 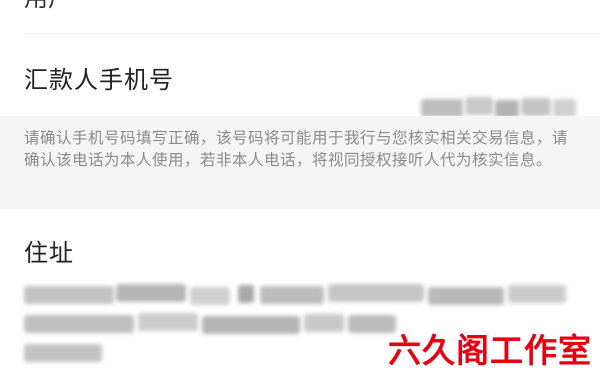 What do you see at coordinates (490, 350) in the screenshot?
I see `studio-watermark: 六久阁工作室` at bounding box center [490, 350].